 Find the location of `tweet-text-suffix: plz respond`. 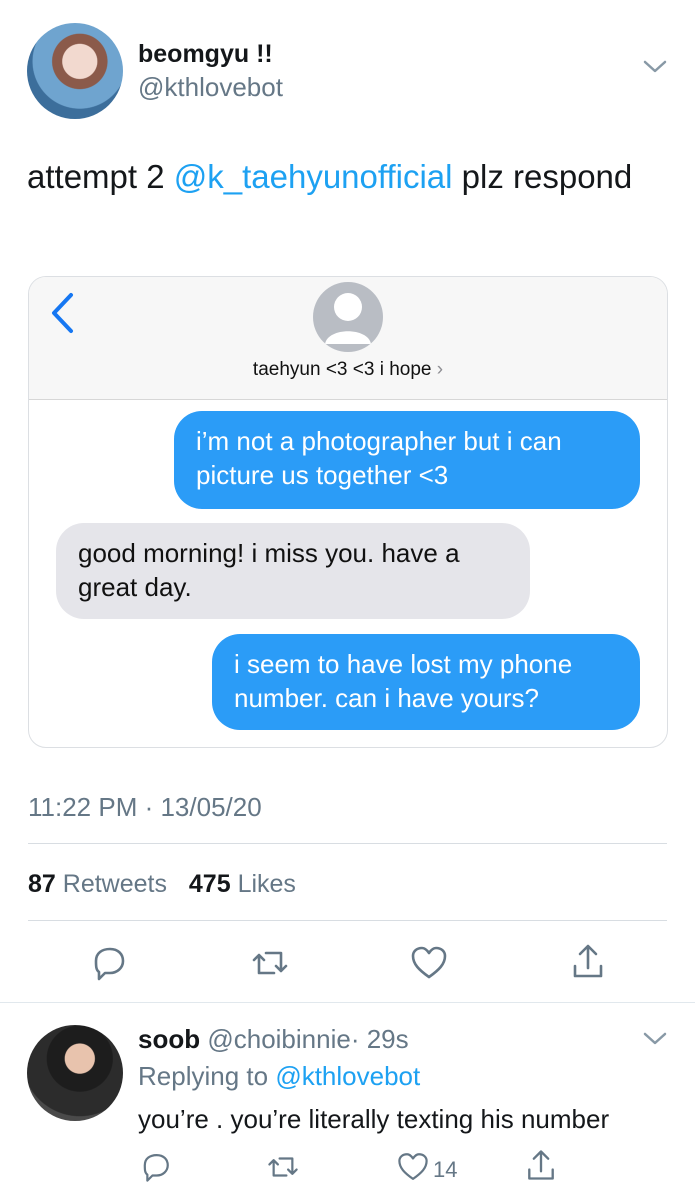

tweet-text-suffix: plz respond is located at coordinates (542, 176).